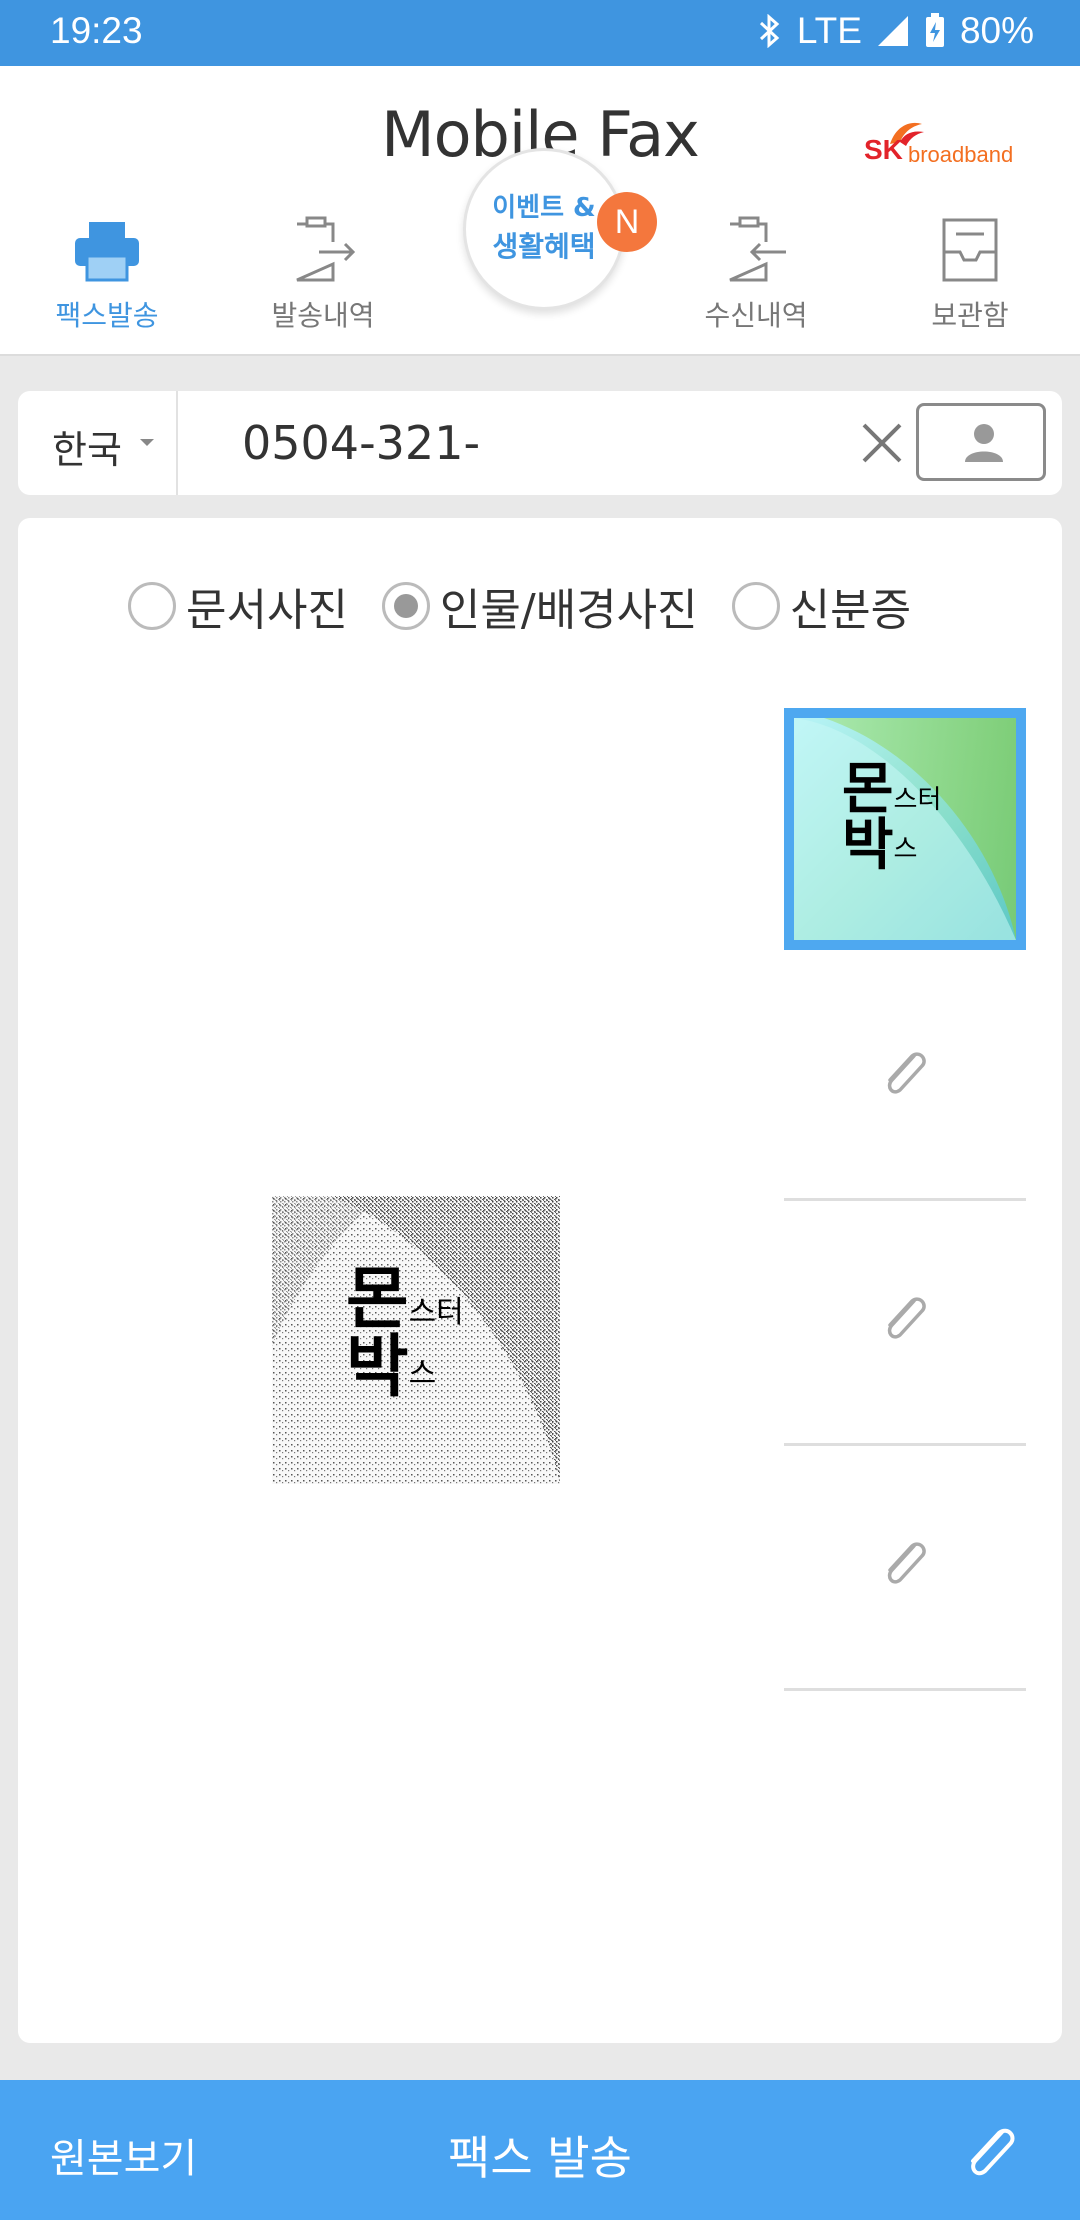 Image resolution: width=1080 pixels, height=2220 pixels. What do you see at coordinates (568, 610) in the screenshot?
I see `radio-label: 인물/배경사진` at bounding box center [568, 610].